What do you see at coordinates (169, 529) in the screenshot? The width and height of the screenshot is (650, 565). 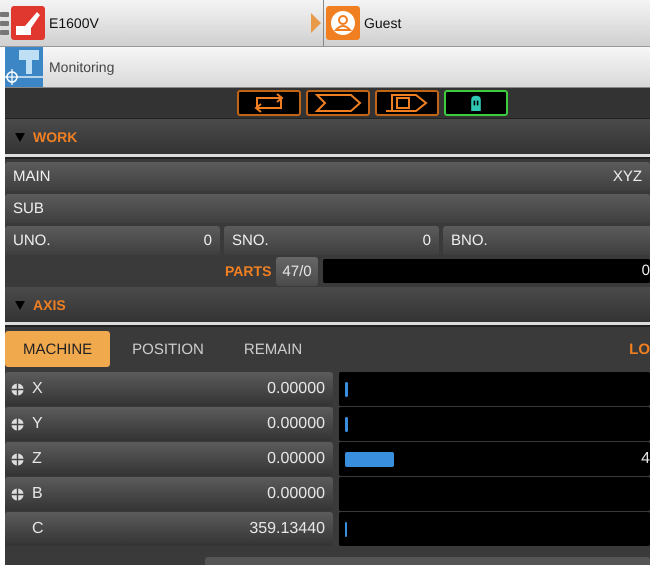 I see `axis-button: C 359.13440` at bounding box center [169, 529].